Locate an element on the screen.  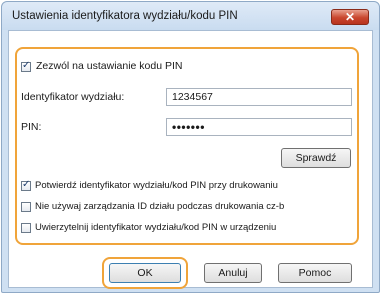
confirm-on-print-checkbox is located at coordinates (26, 185).